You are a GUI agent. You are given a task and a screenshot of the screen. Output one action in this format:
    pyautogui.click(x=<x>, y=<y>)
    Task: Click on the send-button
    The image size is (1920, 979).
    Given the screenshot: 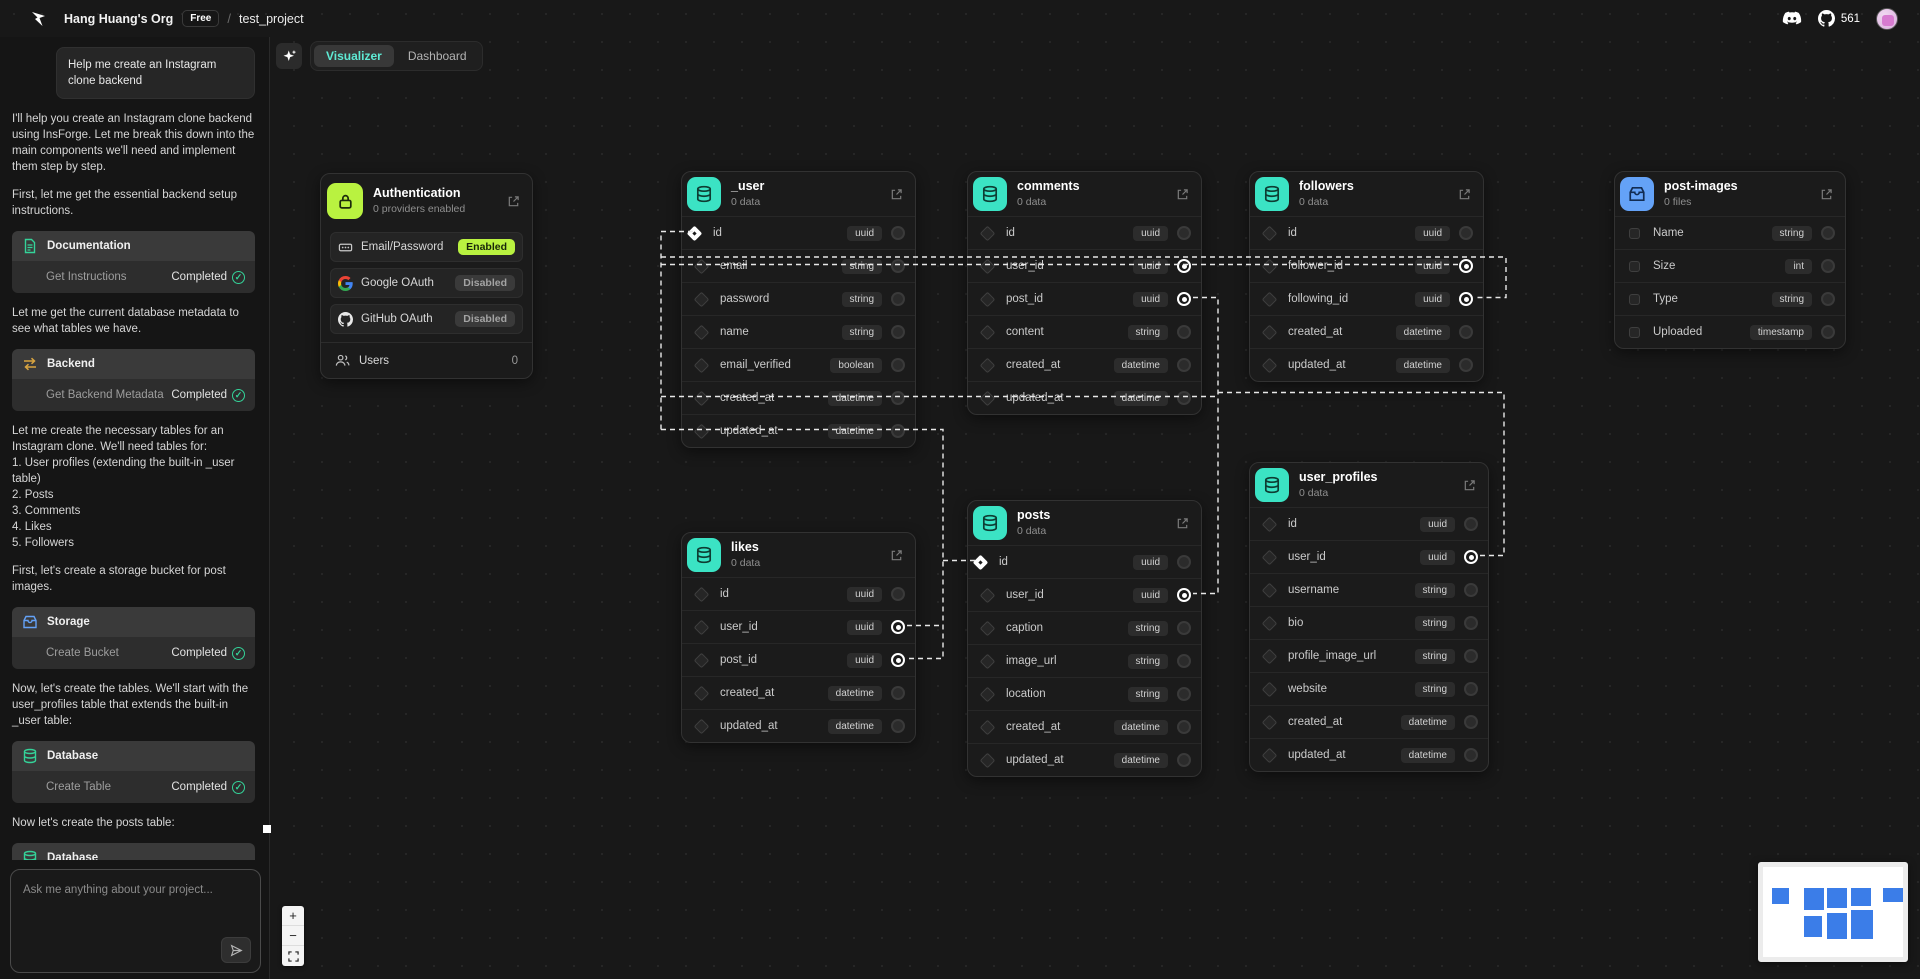 What is the action you would take?
    pyautogui.click(x=236, y=950)
    